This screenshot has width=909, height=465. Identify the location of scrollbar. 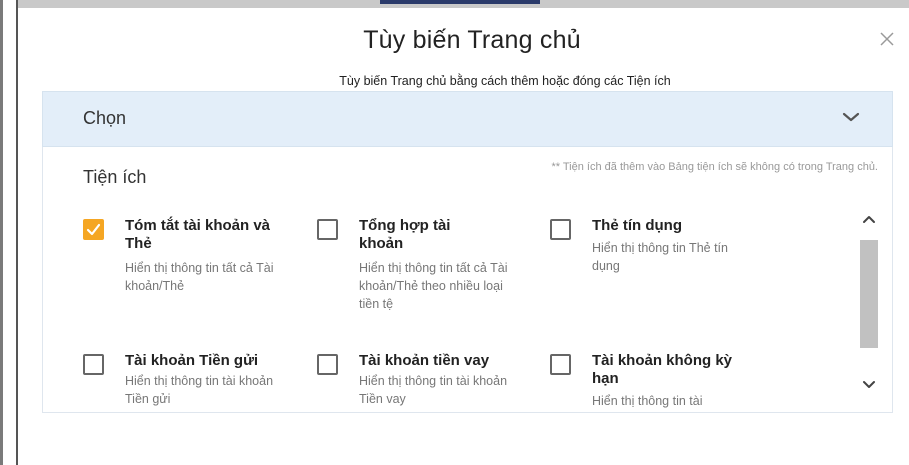
(869, 303).